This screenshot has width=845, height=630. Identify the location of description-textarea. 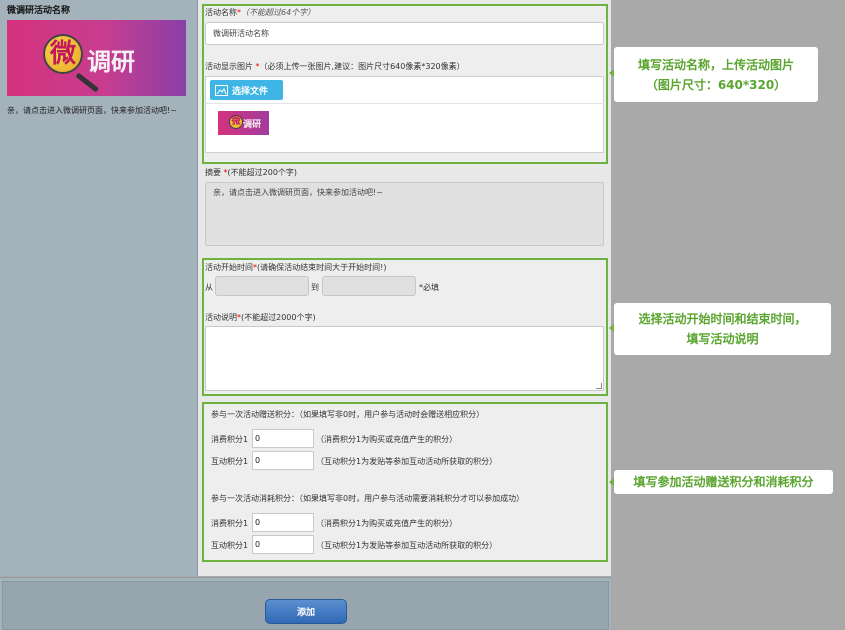
(404, 358).